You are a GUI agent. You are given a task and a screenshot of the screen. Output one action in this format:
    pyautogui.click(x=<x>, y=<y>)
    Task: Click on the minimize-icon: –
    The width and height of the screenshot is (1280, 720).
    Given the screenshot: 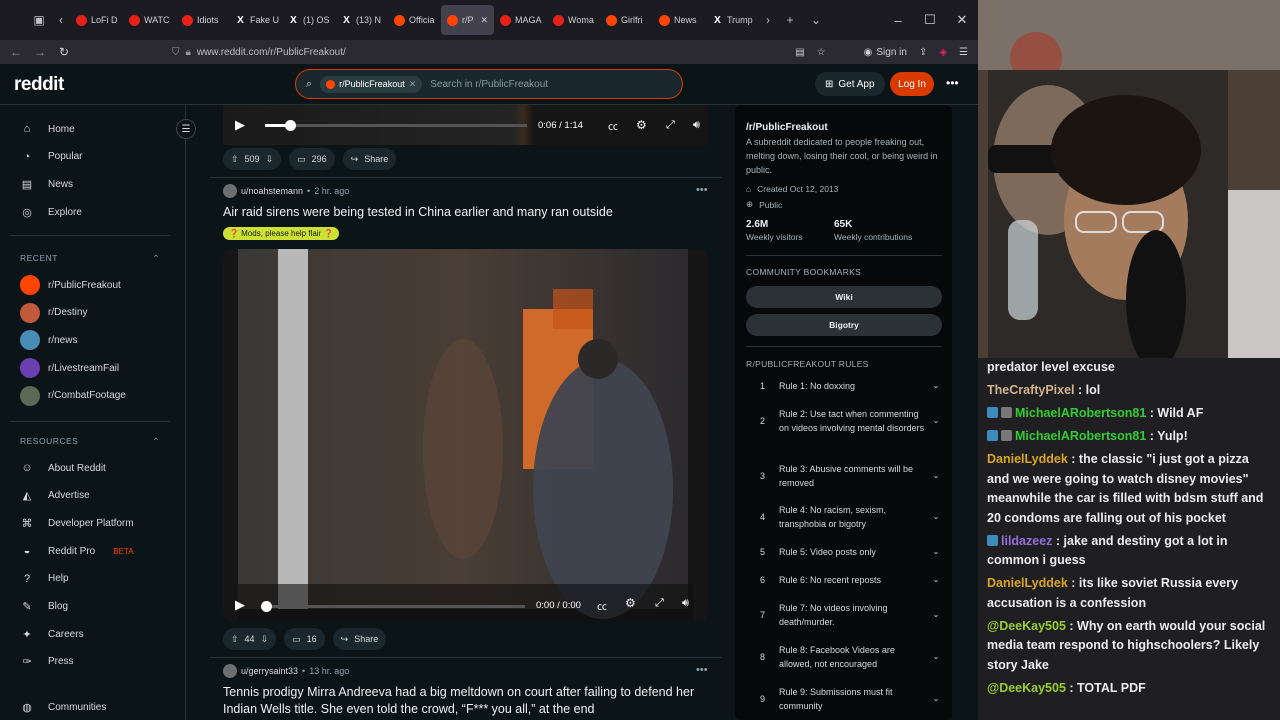 What is the action you would take?
    pyautogui.click(x=898, y=20)
    